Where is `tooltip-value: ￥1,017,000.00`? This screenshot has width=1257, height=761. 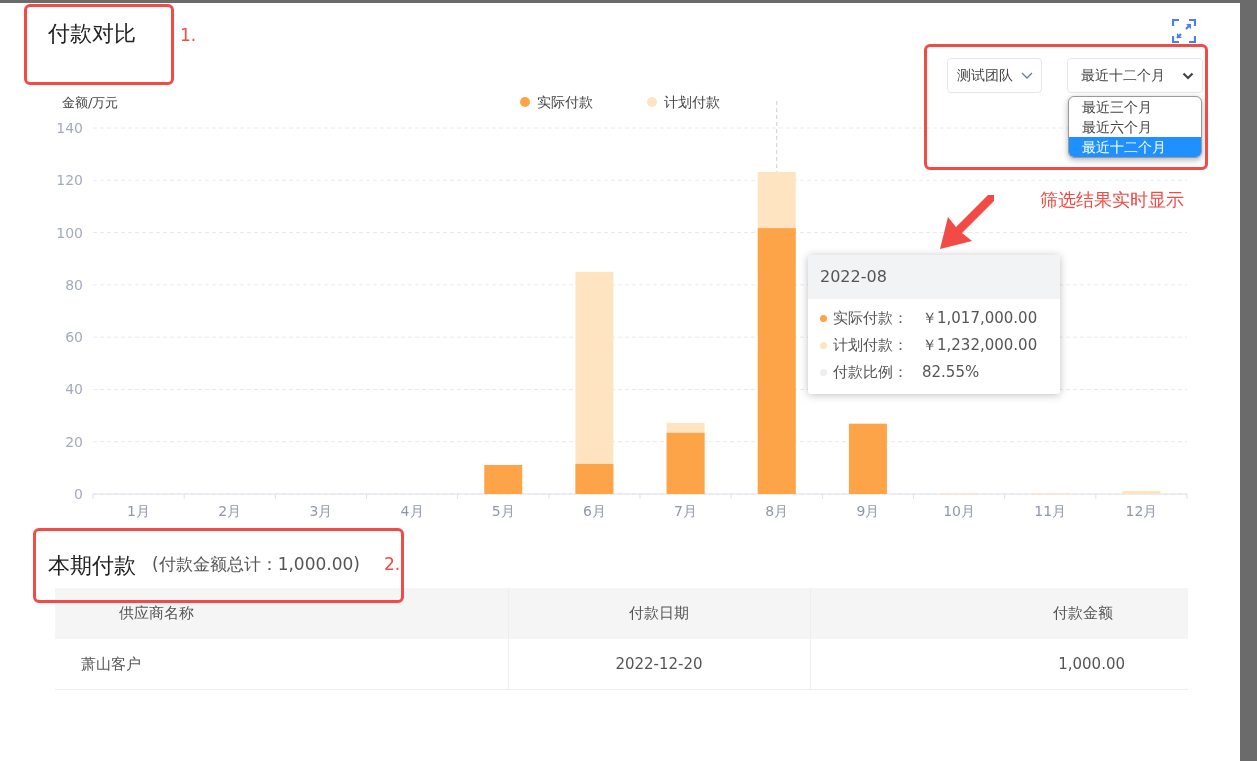 tooltip-value: ￥1,017,000.00 is located at coordinates (980, 318).